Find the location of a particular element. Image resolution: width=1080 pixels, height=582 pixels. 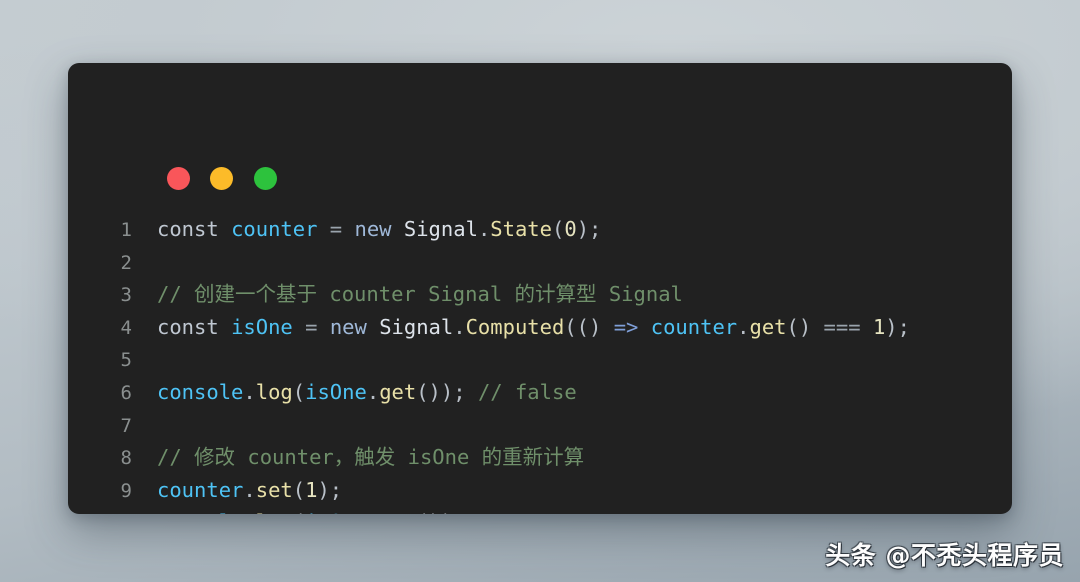

maximize-window-icon is located at coordinates (265, 178).